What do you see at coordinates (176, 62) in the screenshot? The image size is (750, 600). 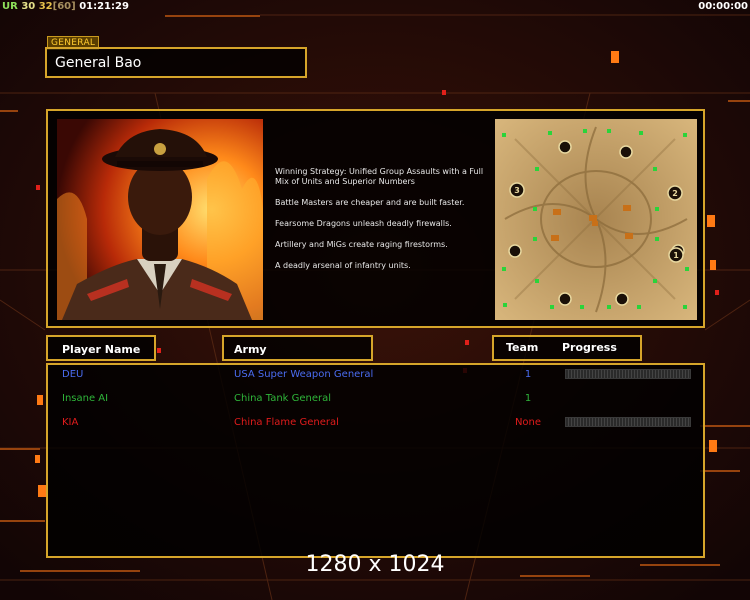 I see `general-name-box: General Bao` at bounding box center [176, 62].